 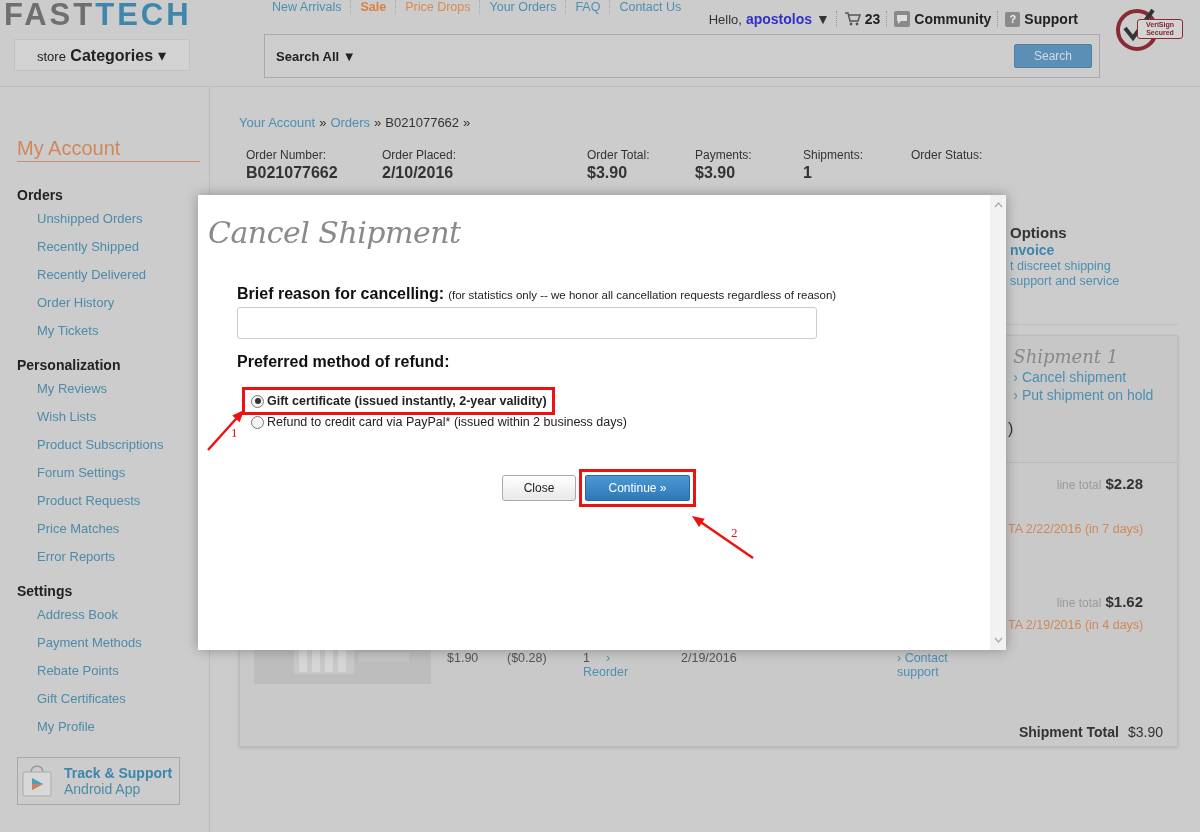 What do you see at coordinates (69, 365) in the screenshot?
I see `section-heading: Personalization` at bounding box center [69, 365].